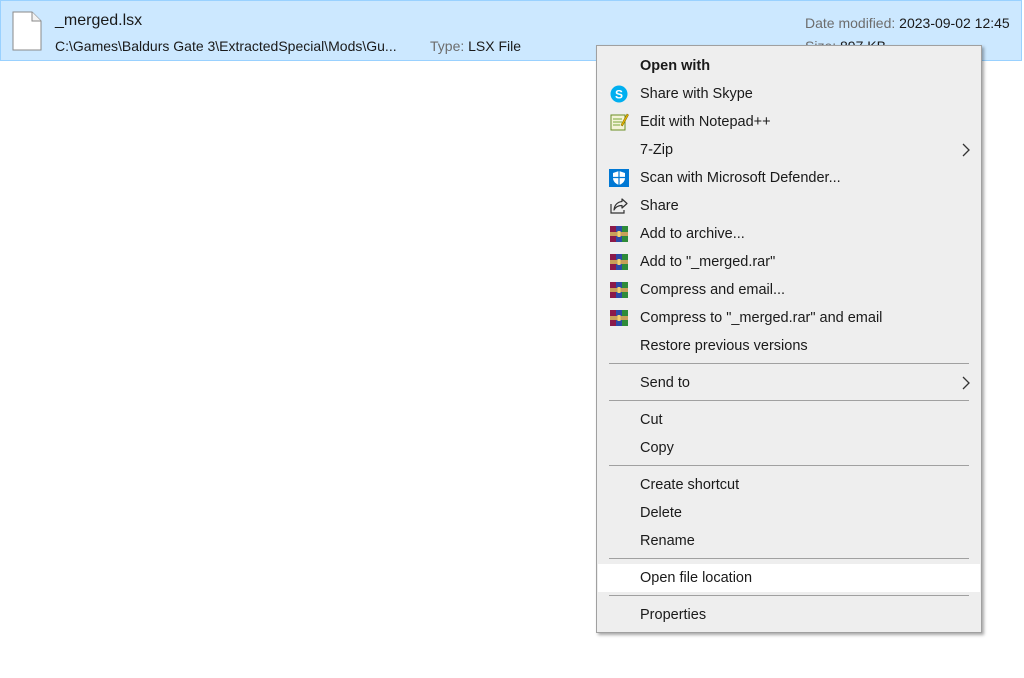 The image size is (1024, 678). I want to click on menu-item-cut: Cut, so click(789, 420).